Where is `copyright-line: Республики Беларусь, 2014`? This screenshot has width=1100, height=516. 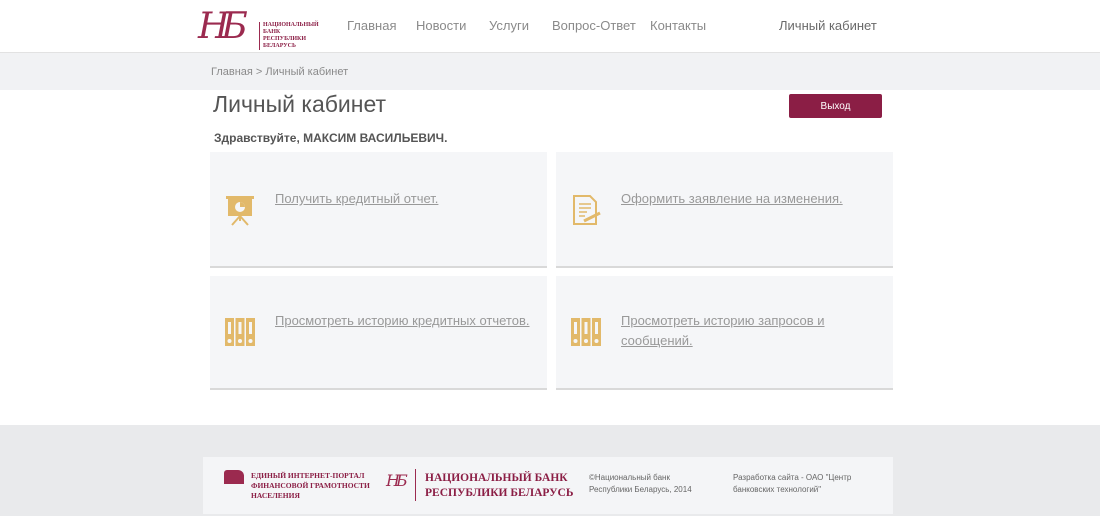 copyright-line: Республики Беларусь, 2014 is located at coordinates (640, 489).